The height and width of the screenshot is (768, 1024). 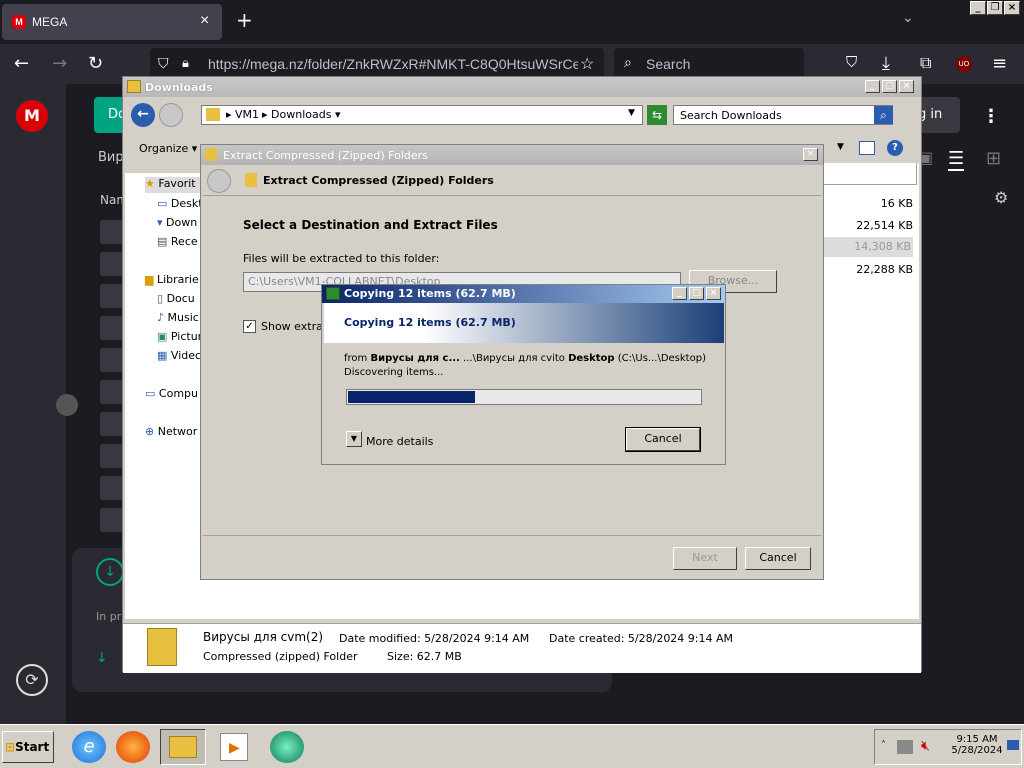 What do you see at coordinates (133, 747) in the screenshot?
I see `firefox-icon` at bounding box center [133, 747].